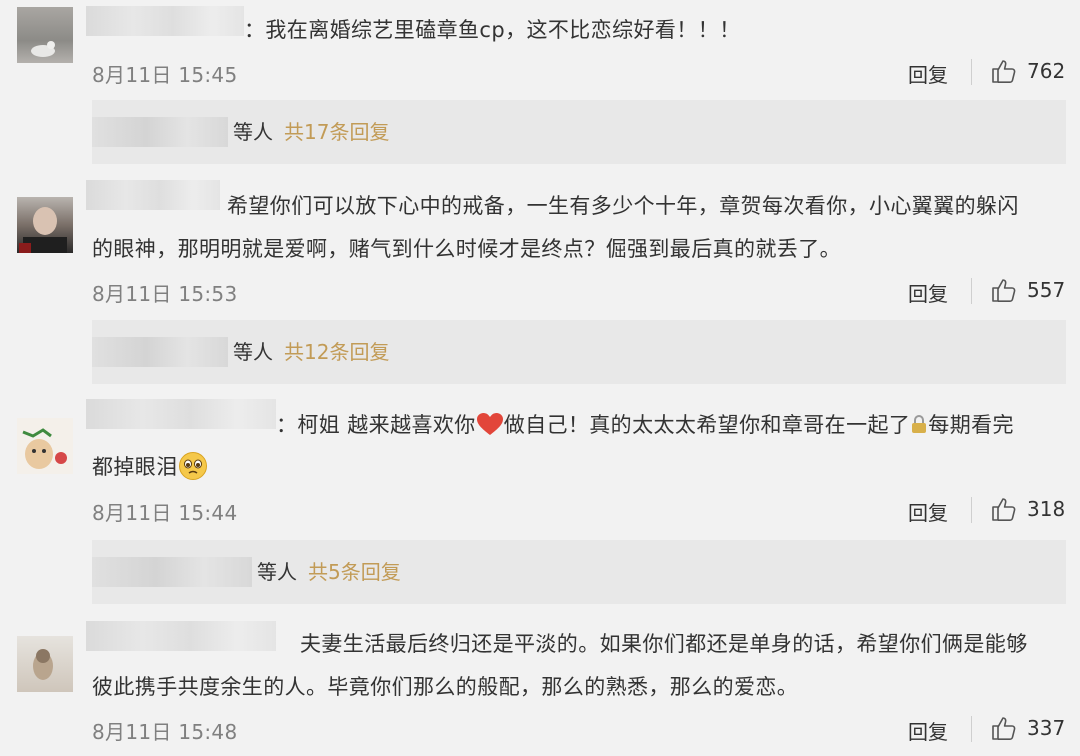  I want to click on comment-text-line-2: 彼此携手共度余生的人。毕竟你们那么的般配，那么的熟悉，那么的爱恋。, so click(445, 687).